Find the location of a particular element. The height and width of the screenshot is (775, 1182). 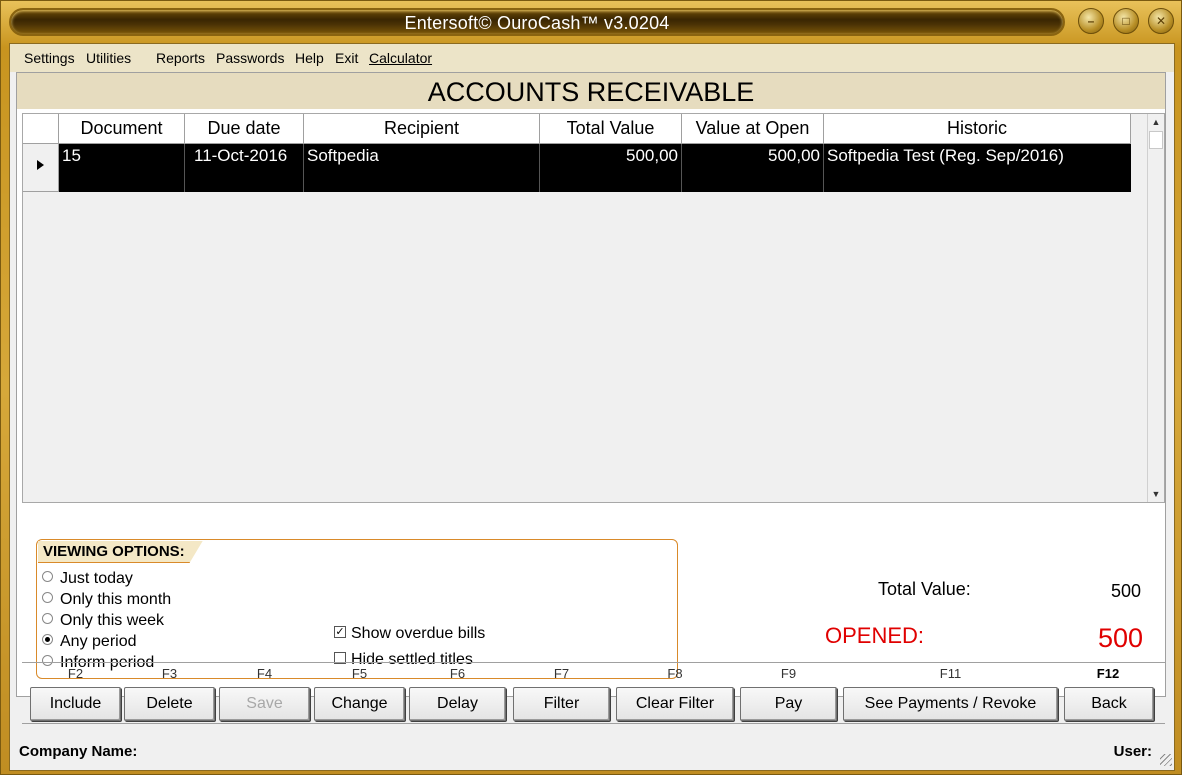

total-value-label: Total Value: is located at coordinates (924, 589).